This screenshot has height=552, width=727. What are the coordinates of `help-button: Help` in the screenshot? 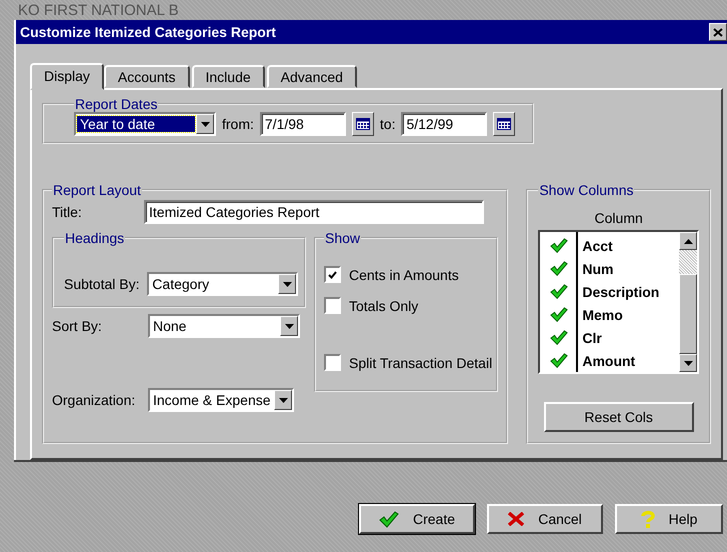 It's located at (669, 519).